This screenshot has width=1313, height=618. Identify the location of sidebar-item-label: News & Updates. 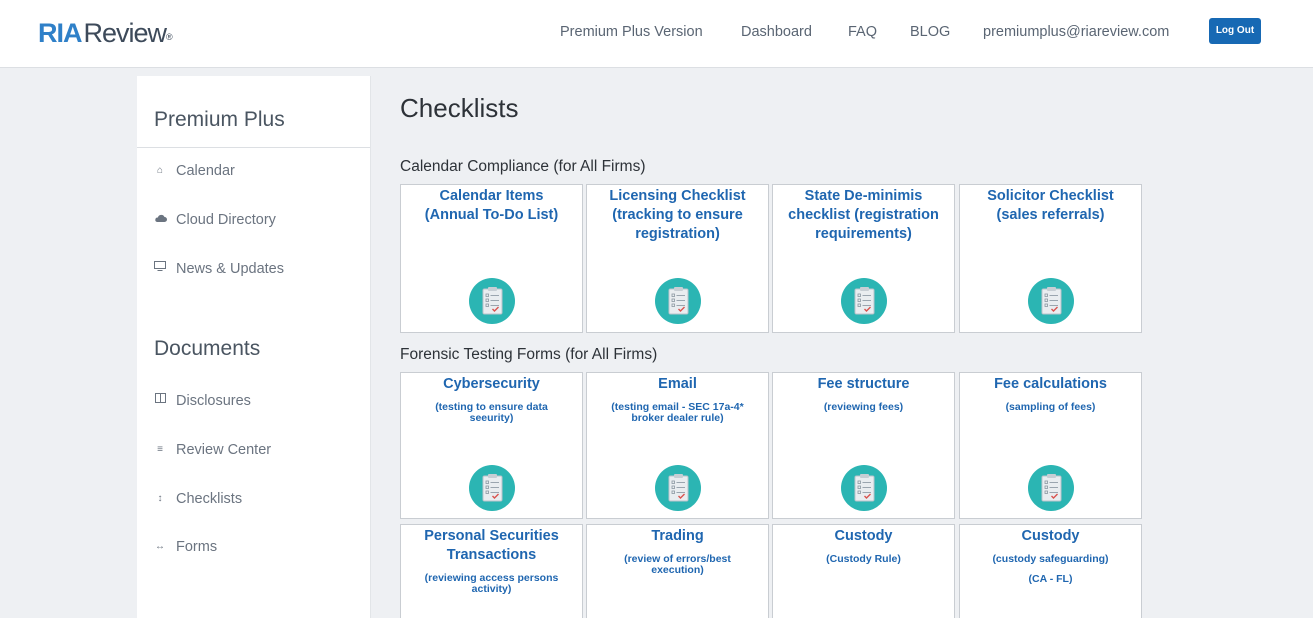
(230, 269).